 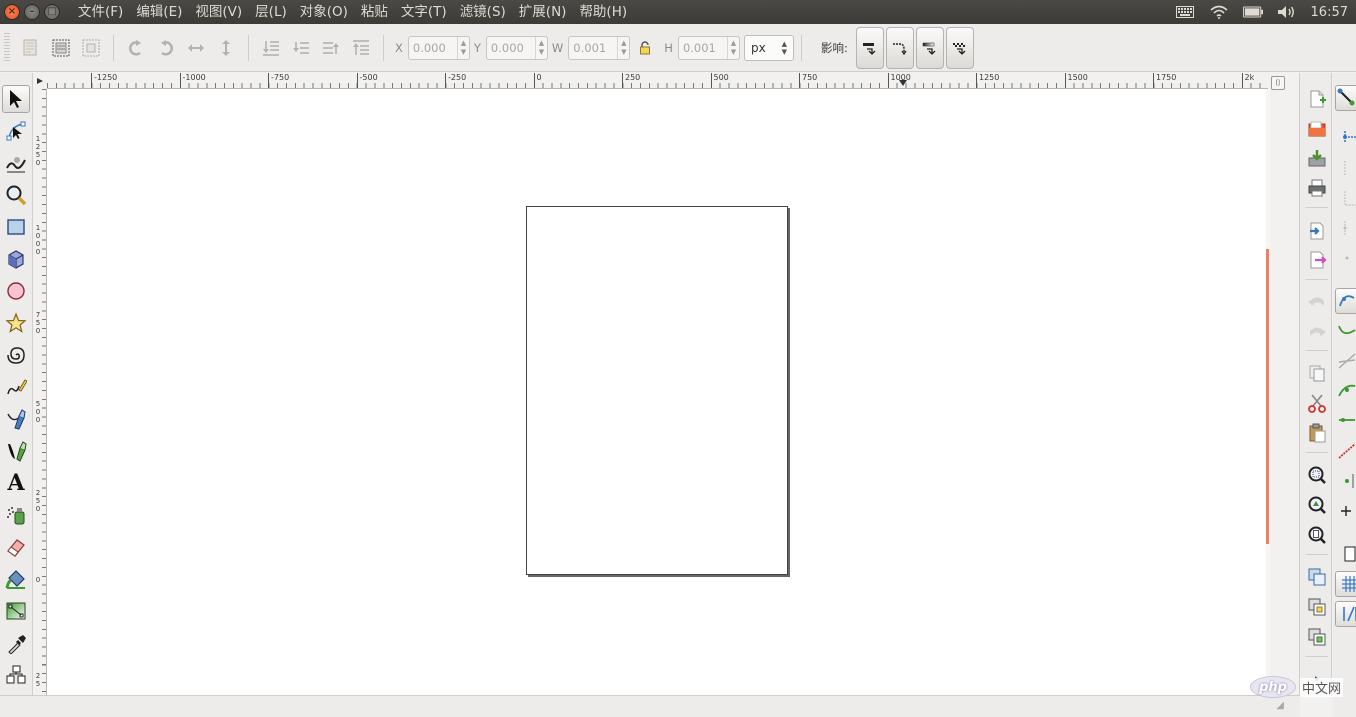 I want to click on volume-icon, so click(x=1287, y=12).